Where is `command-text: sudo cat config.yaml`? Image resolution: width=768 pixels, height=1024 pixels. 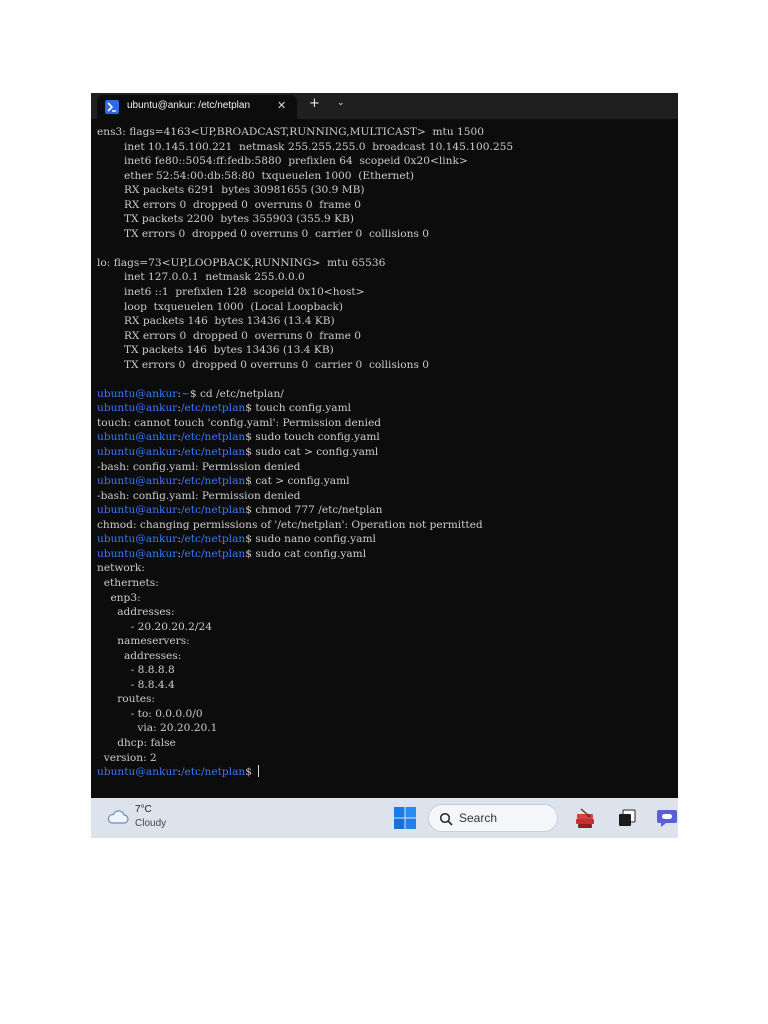
command-text: sudo cat config.yaml is located at coordinates (309, 553).